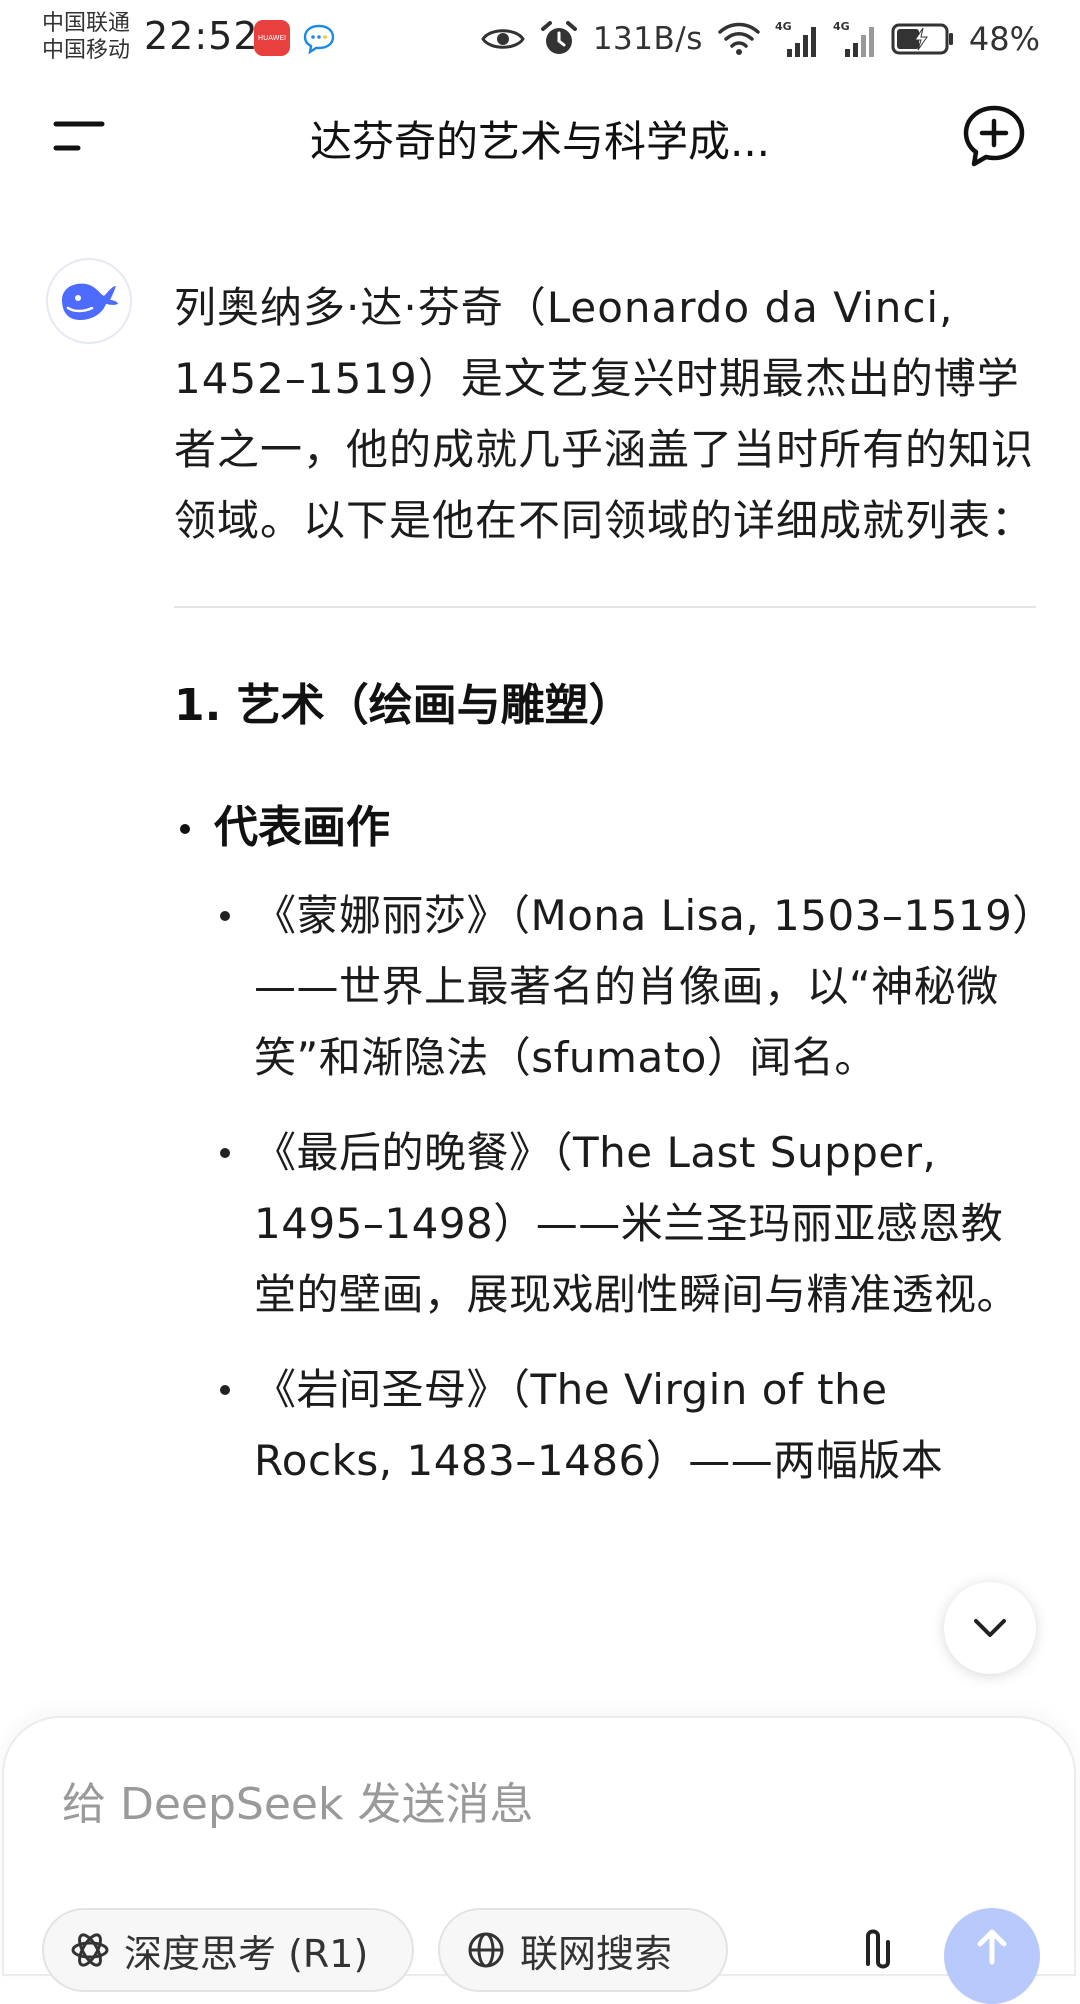 The width and height of the screenshot is (1080, 2004). What do you see at coordinates (246, 1953) in the screenshot?
I see `deep-think-label: 深度思考 (R1)` at bounding box center [246, 1953].